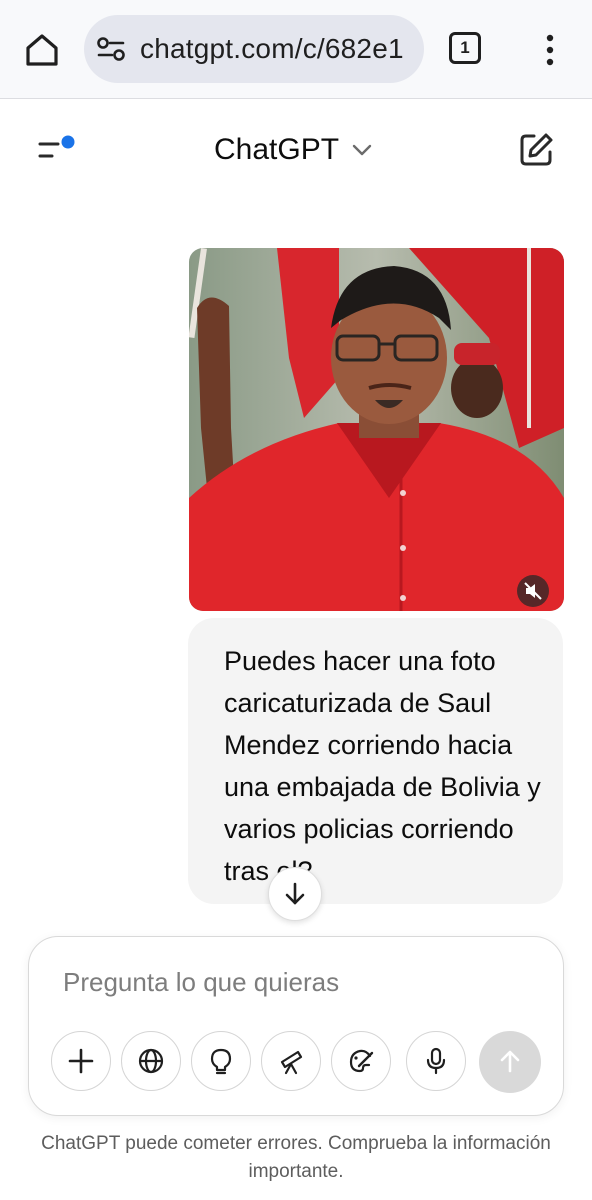 The width and height of the screenshot is (592, 1200). I want to click on home-icon, so click(42, 50).